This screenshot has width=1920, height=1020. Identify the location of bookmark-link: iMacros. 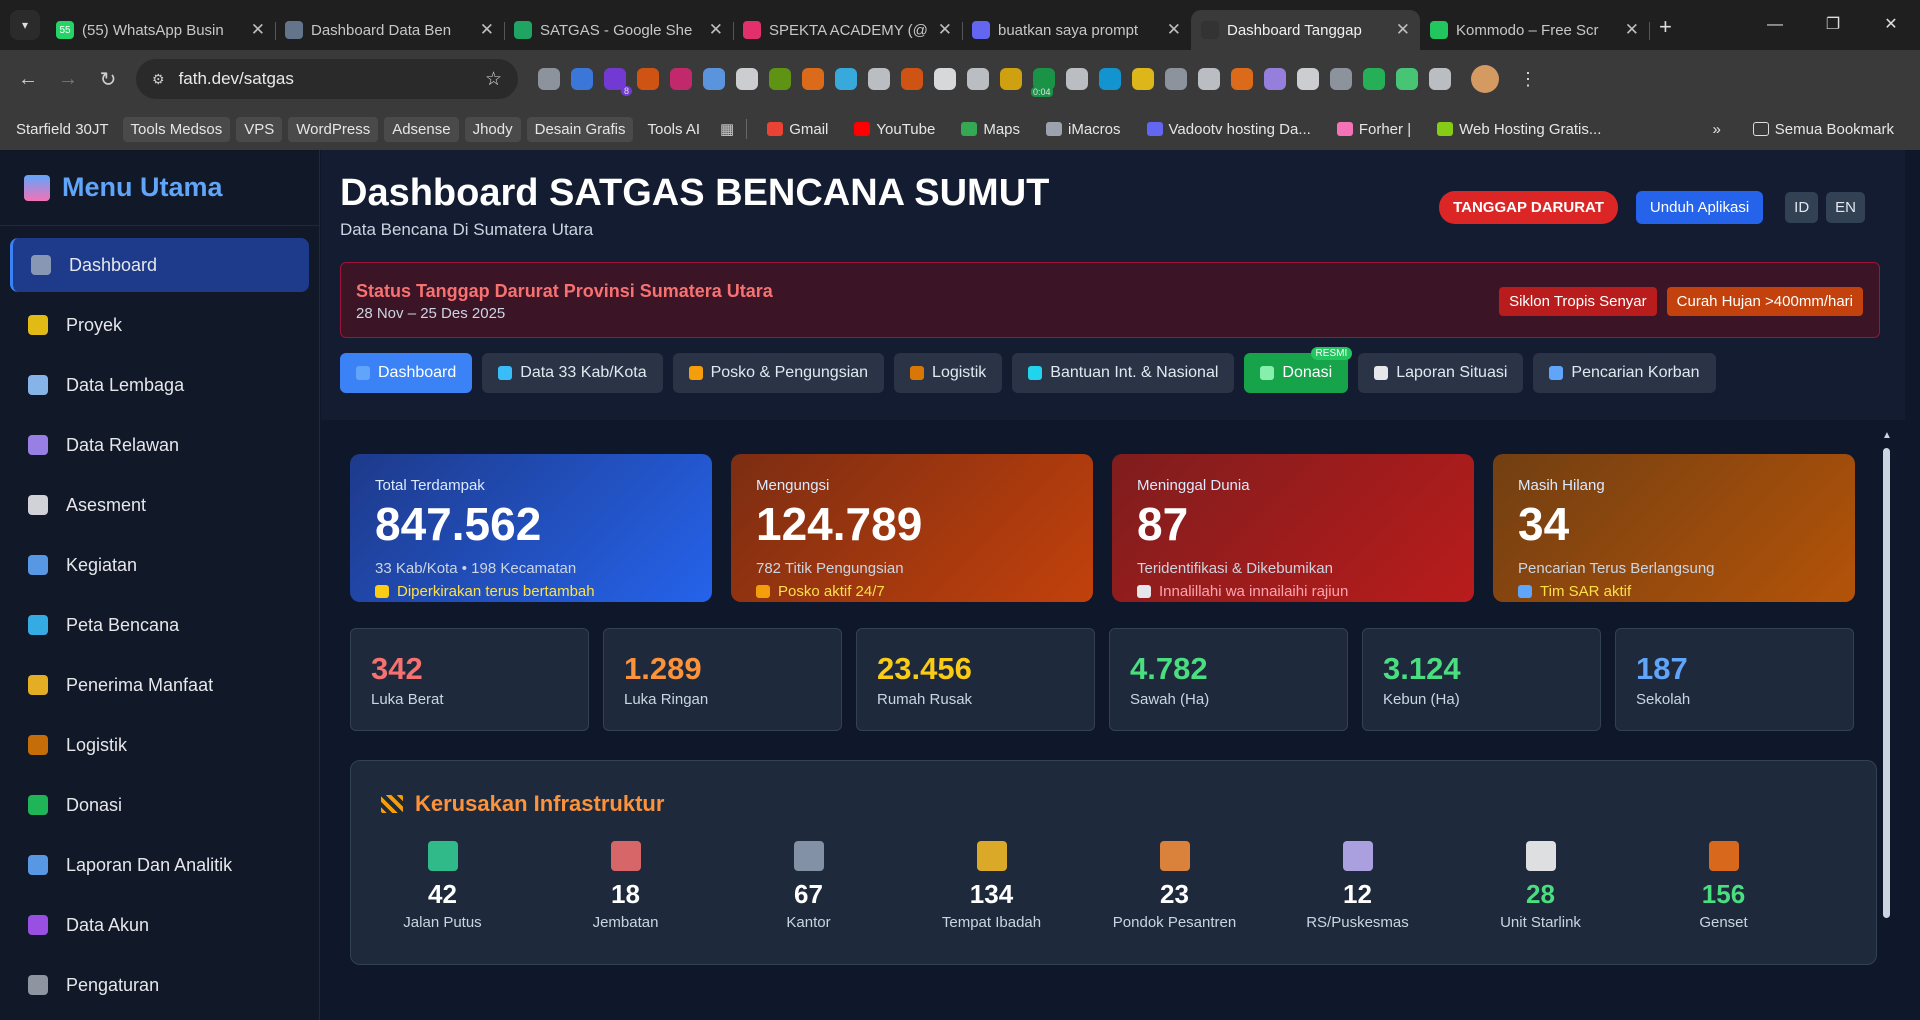
(1083, 129).